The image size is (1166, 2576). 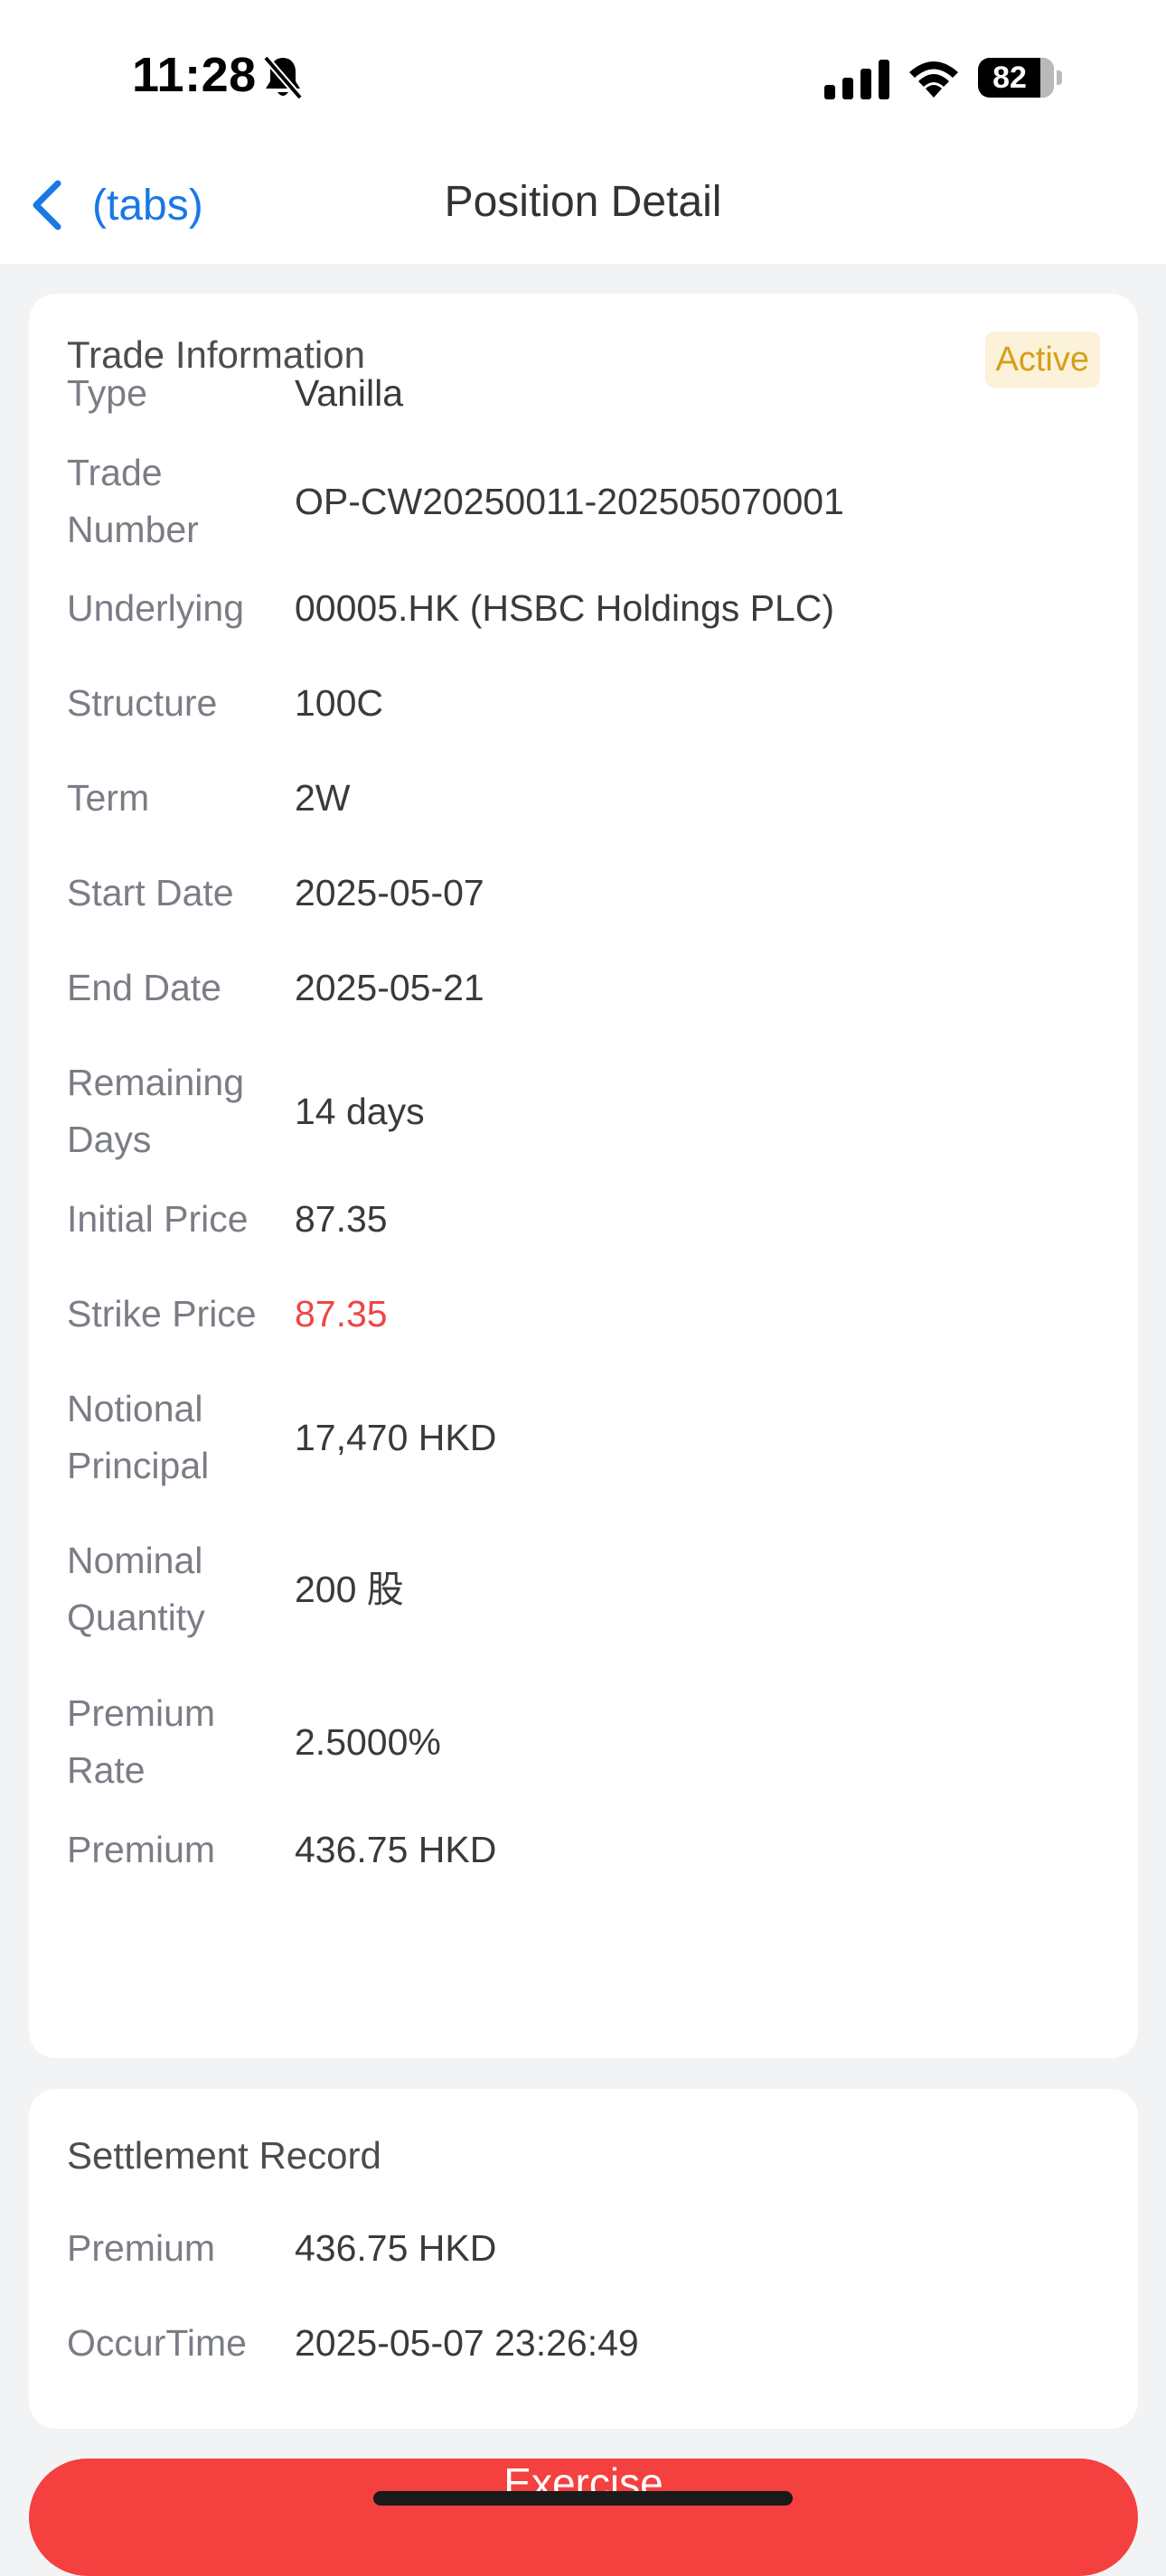 What do you see at coordinates (586, 798) in the screenshot?
I see `trade-row-term: Term 2W` at bounding box center [586, 798].